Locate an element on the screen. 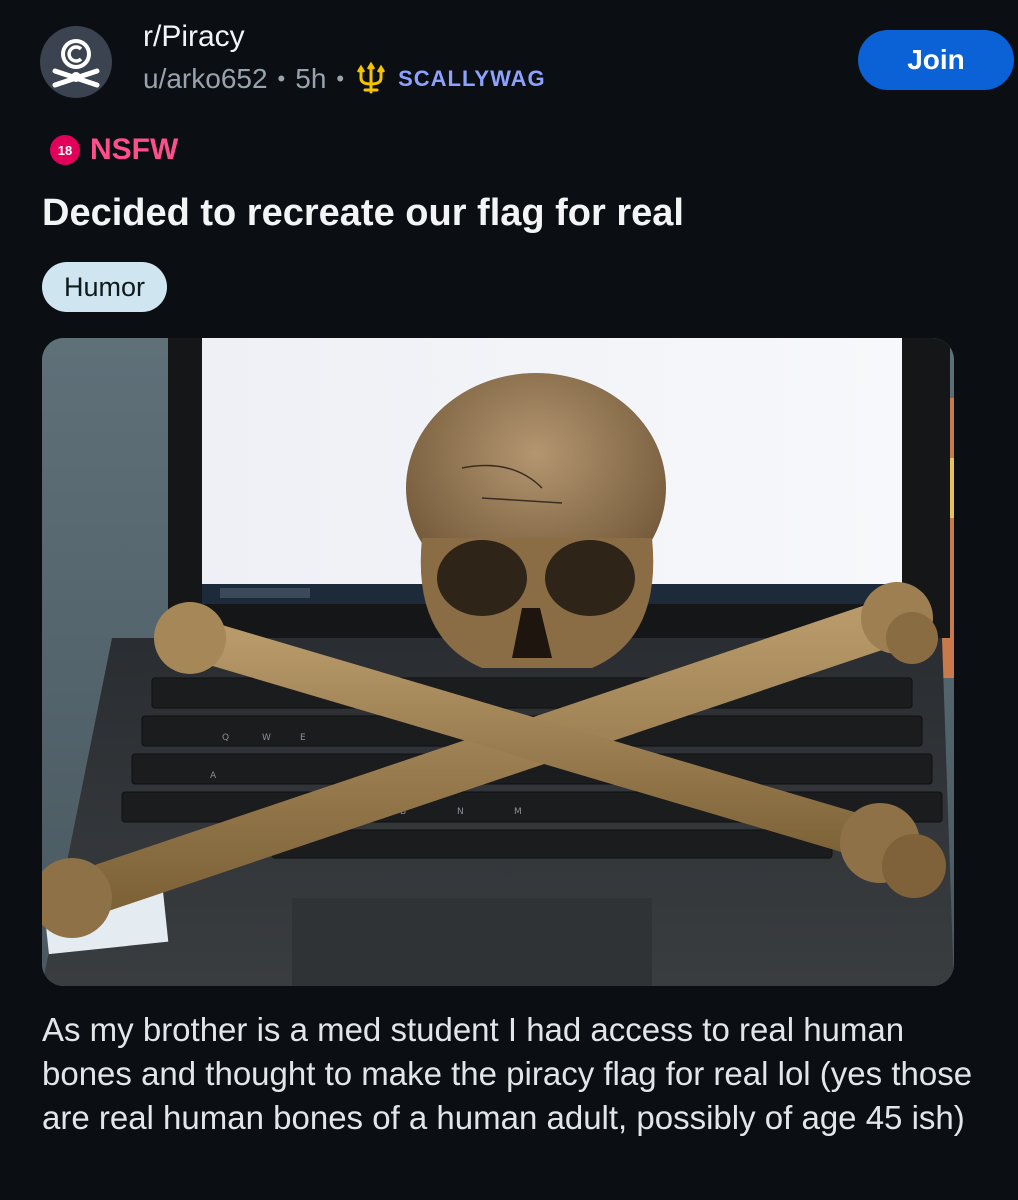 The image size is (1018, 1200). post-header: r/Piracy u/arko652 • 5h • SCALLYWAG Join is located at coordinates (527, 63).